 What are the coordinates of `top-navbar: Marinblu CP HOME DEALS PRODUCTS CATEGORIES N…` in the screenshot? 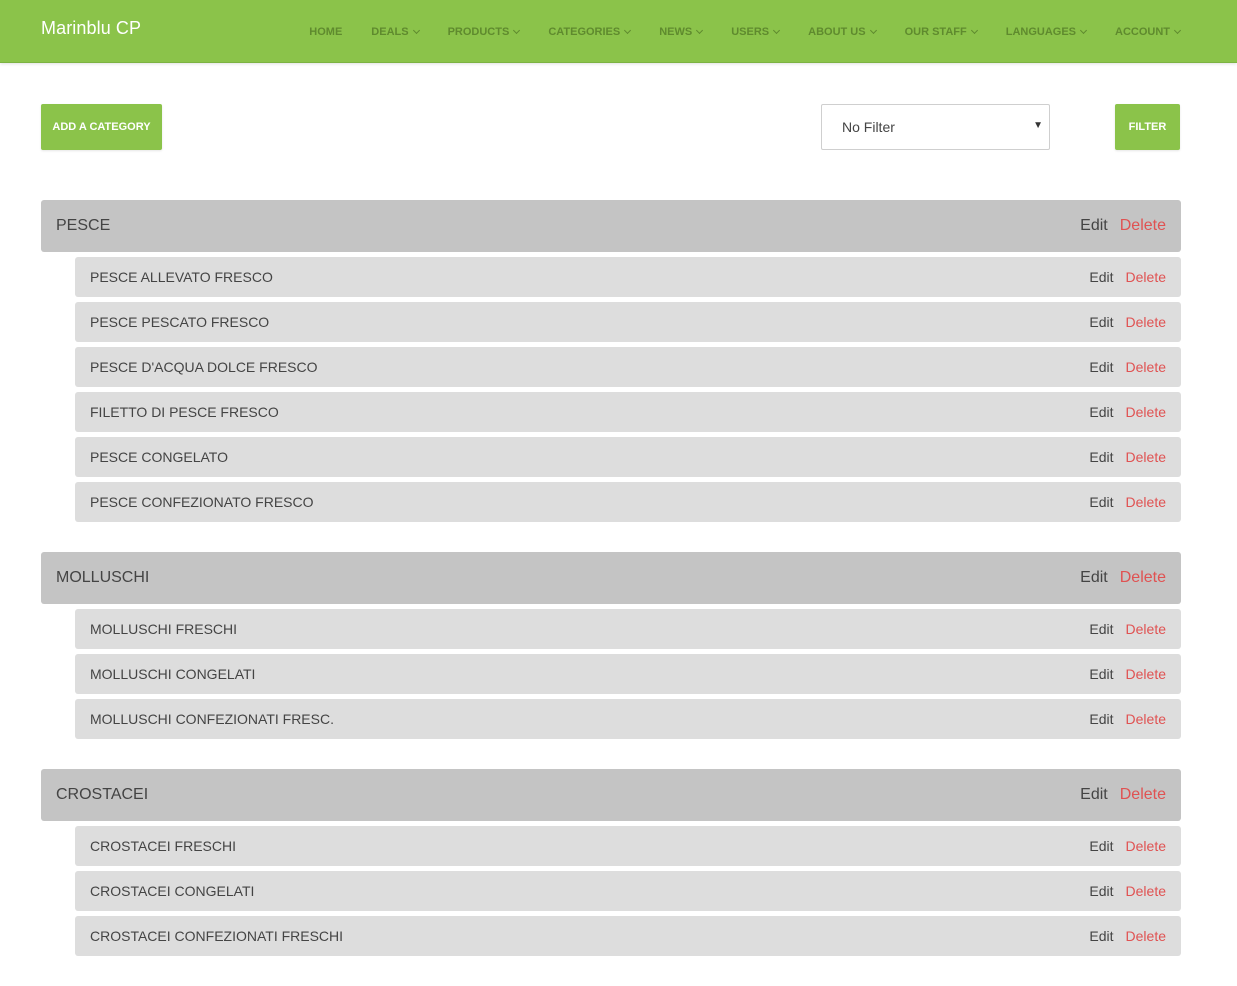 It's located at (618, 31).